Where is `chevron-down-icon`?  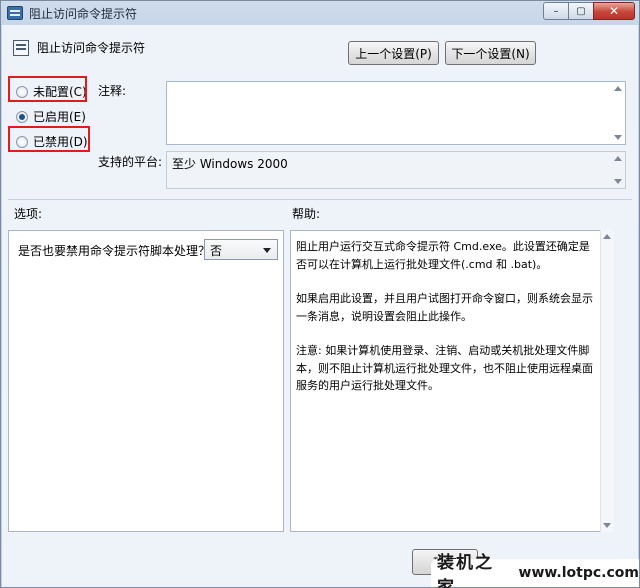
chevron-down-icon is located at coordinates (267, 250).